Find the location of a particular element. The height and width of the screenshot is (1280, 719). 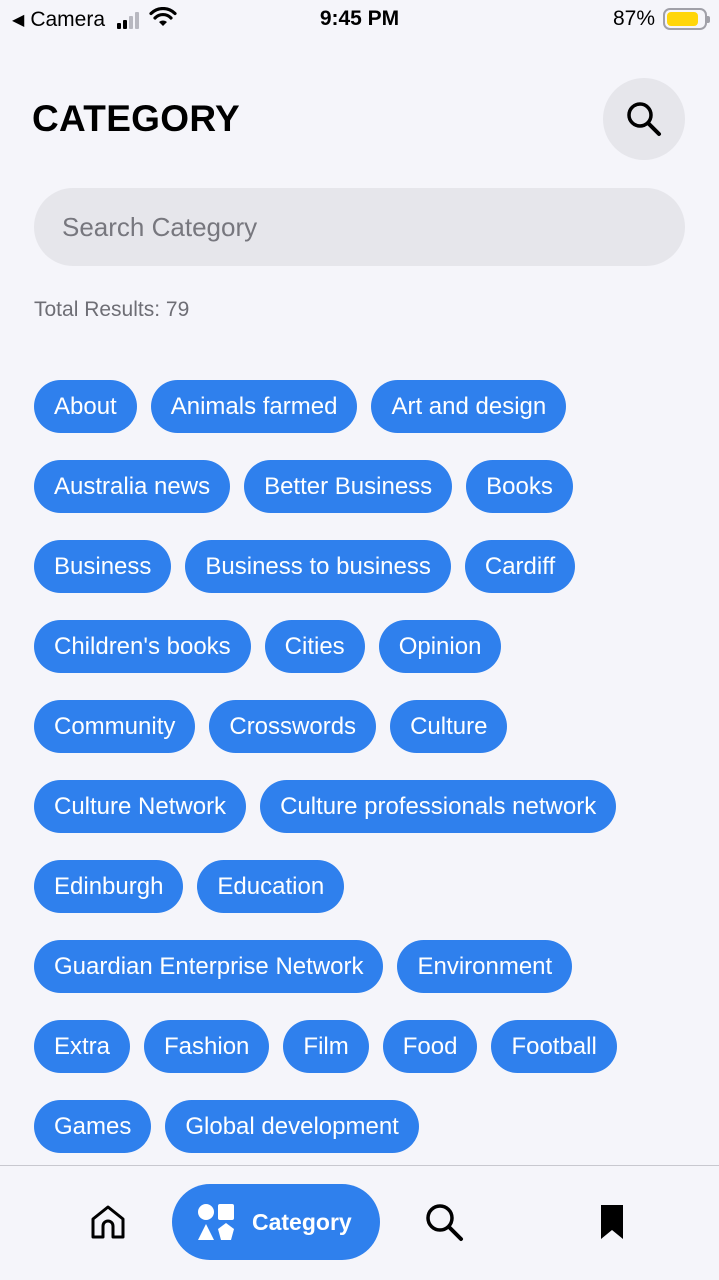

category-chip: Books is located at coordinates (519, 486).